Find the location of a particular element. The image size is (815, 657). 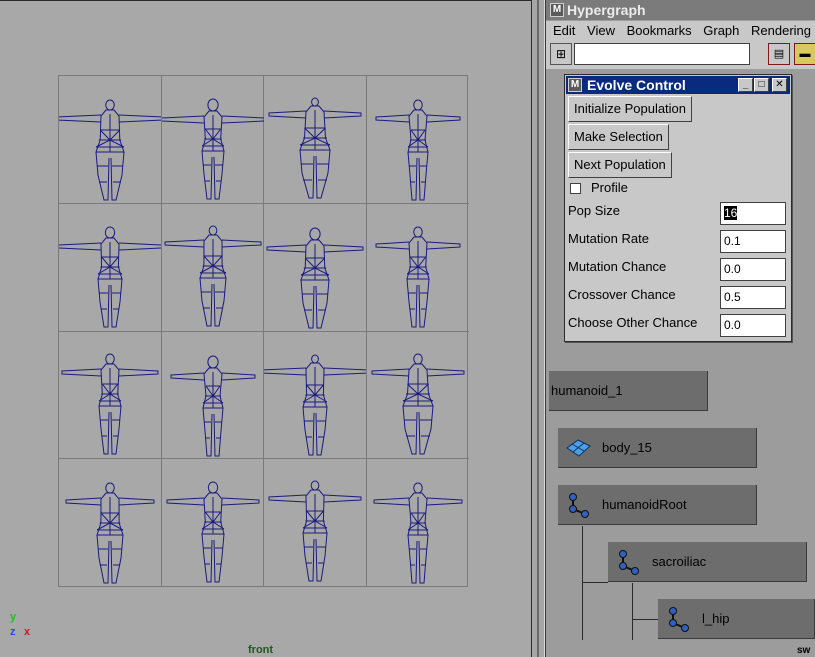

pane-divider is located at coordinates (538, 328).